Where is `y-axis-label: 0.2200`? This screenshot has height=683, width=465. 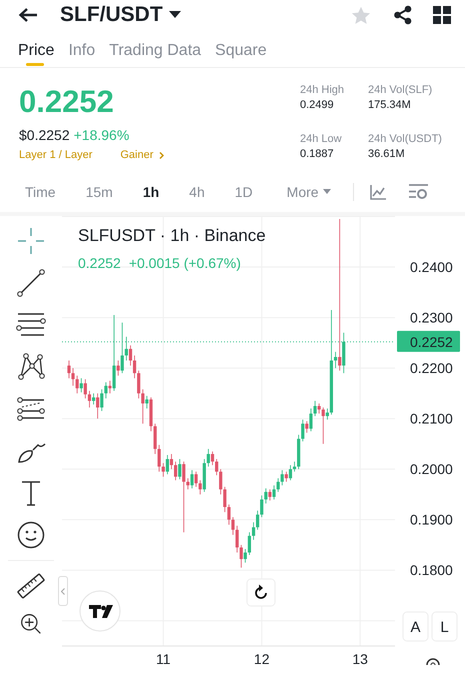 y-axis-label: 0.2200 is located at coordinates (431, 368).